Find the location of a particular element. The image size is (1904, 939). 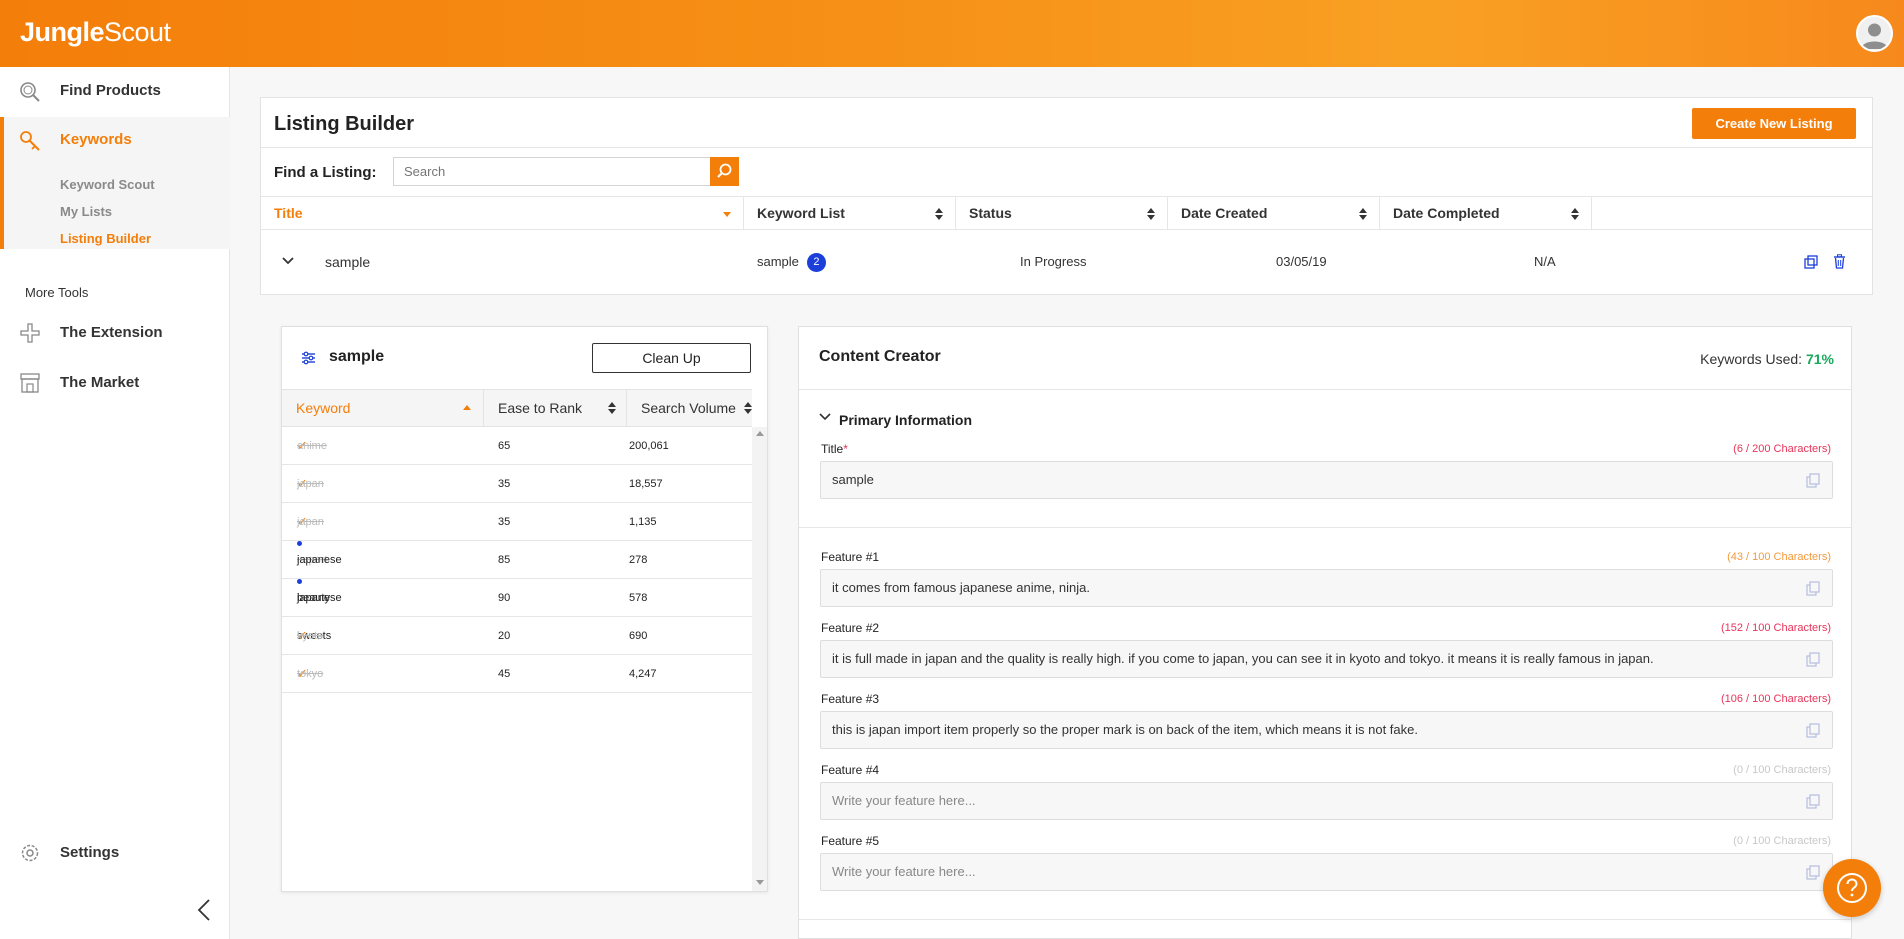

sidebar-item-find-products: Find Products is located at coordinates (115, 92).